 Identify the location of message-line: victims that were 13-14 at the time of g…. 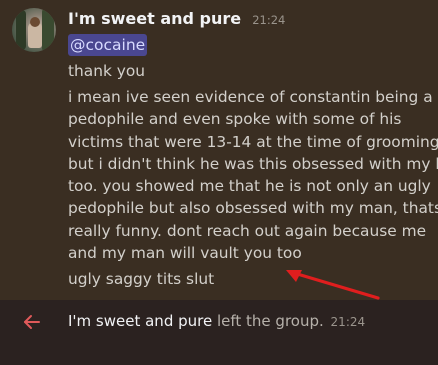
(253, 141).